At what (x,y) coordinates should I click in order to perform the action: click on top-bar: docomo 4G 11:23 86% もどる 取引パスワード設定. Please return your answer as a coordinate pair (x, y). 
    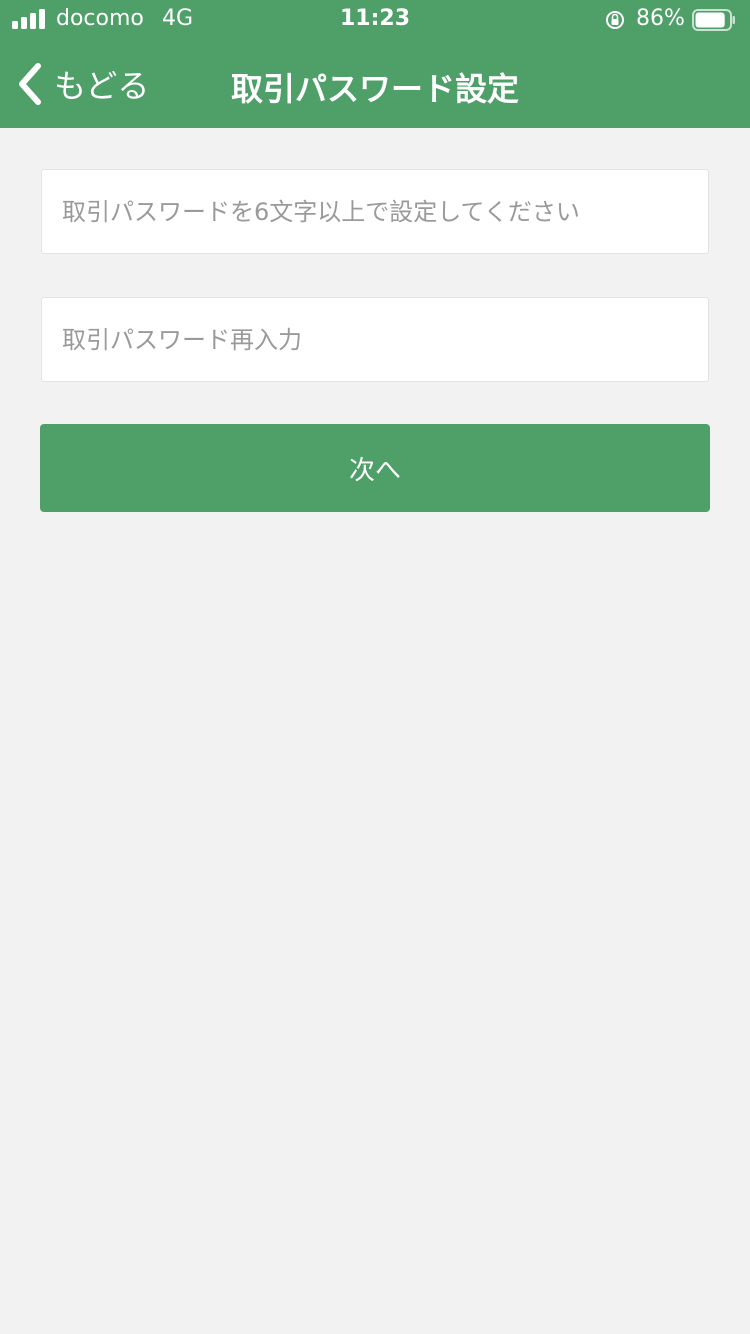
    Looking at the image, I should click on (375, 64).